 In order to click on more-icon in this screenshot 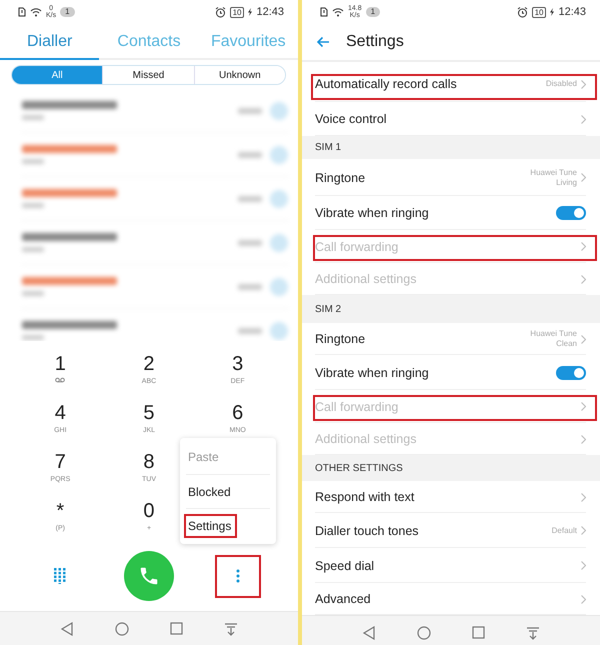, I will do `click(238, 576)`.